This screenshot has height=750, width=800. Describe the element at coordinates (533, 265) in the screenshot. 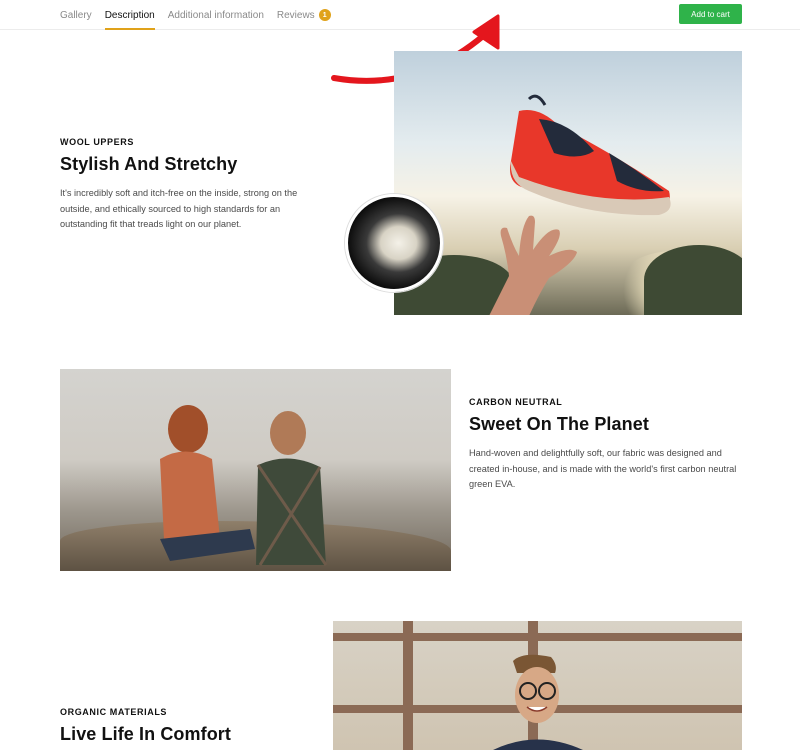

I see `raised-hand-illustration` at that location.